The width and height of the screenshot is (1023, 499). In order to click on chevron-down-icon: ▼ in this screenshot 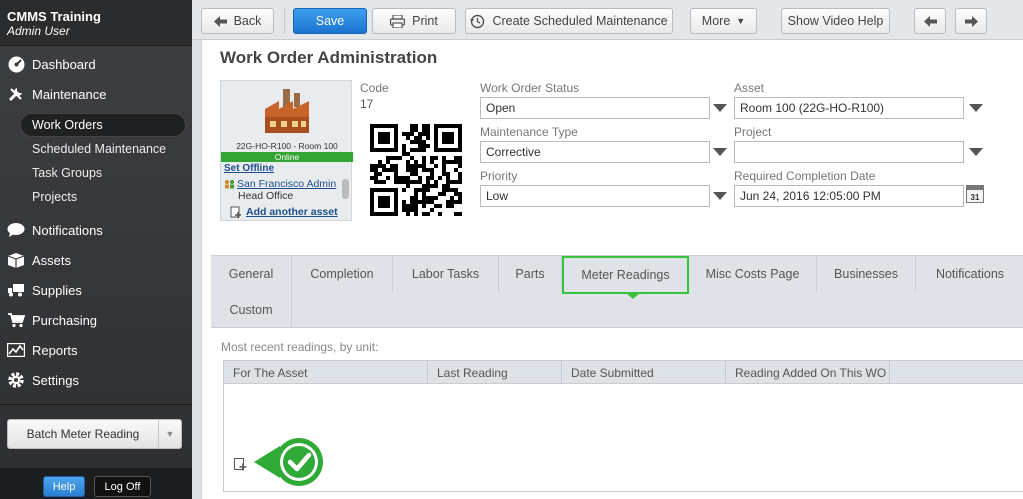, I will do `click(170, 434)`.